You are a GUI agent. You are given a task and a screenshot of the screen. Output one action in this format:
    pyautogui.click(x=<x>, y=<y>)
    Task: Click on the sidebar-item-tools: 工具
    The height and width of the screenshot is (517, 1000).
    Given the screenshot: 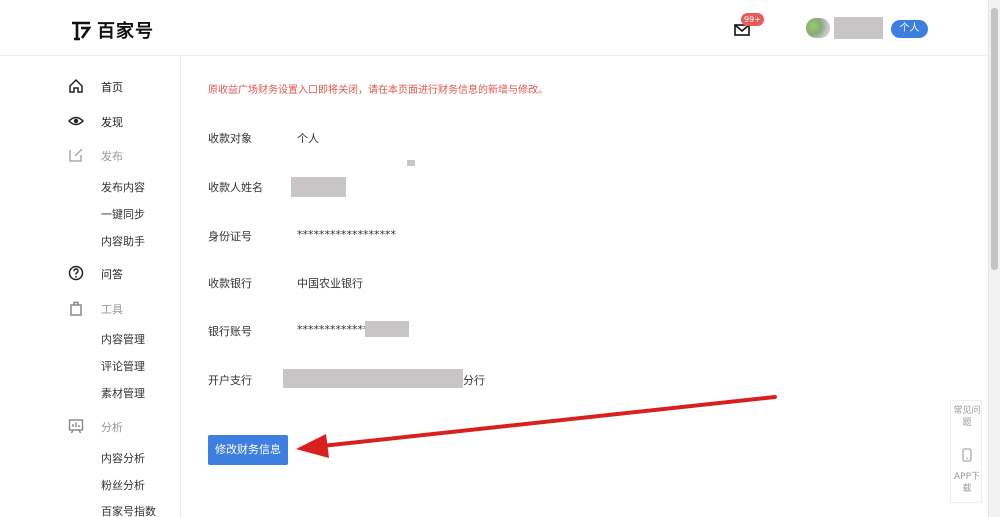 What is the action you would take?
    pyautogui.click(x=95, y=308)
    